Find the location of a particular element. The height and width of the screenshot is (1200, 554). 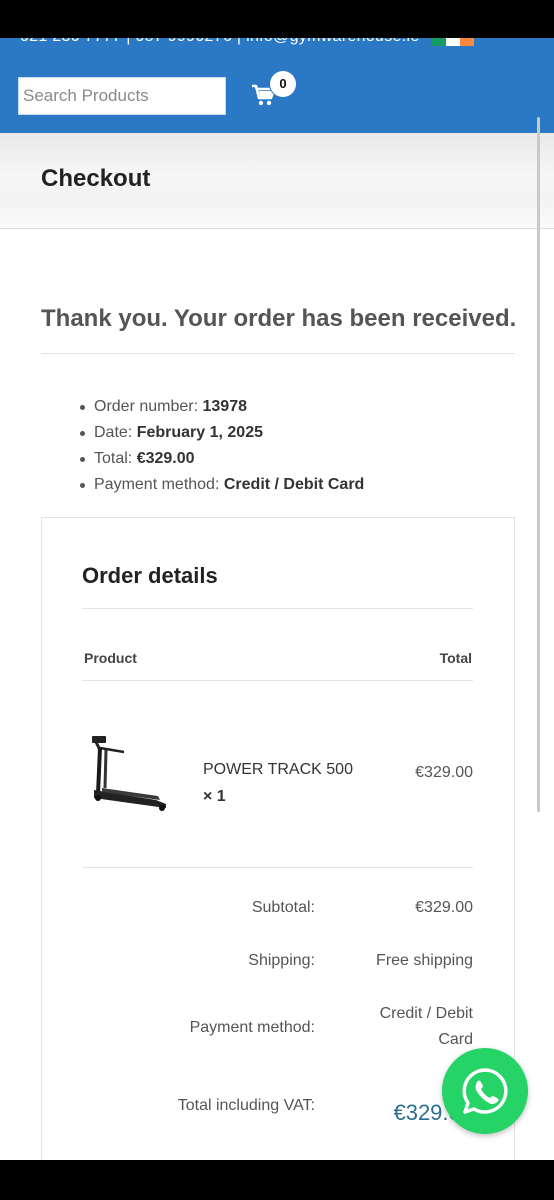

subtotal-value: €329.00 is located at coordinates (444, 907).